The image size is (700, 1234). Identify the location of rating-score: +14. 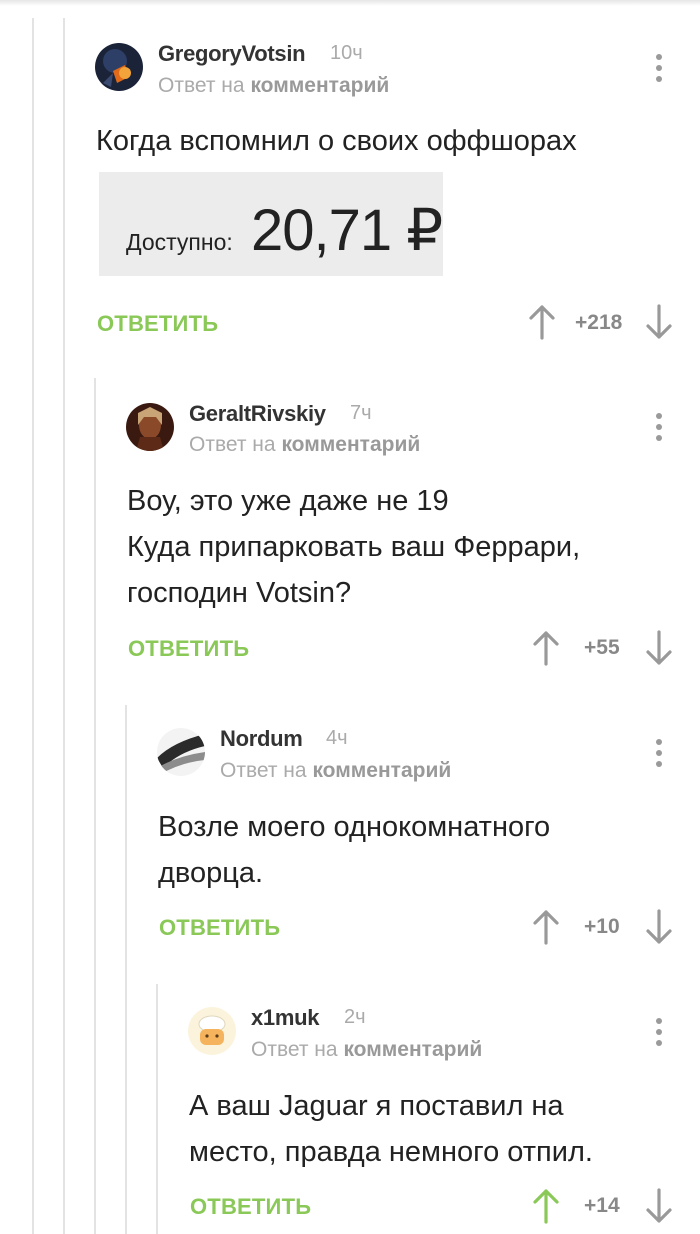
(602, 1205).